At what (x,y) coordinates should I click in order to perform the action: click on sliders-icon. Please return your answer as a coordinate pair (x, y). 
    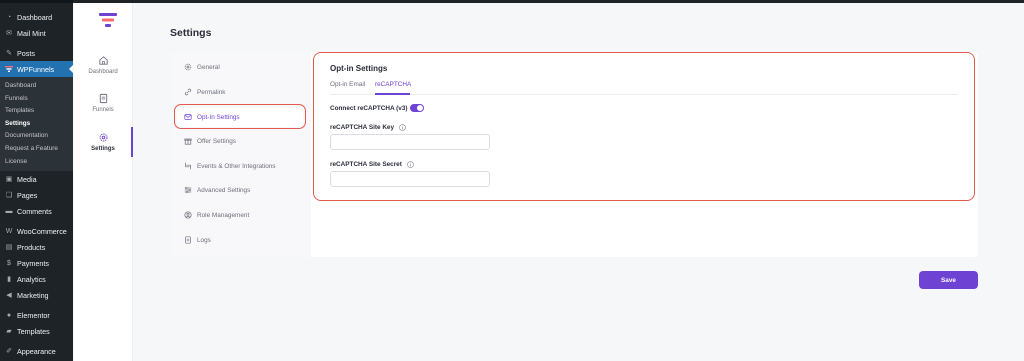
    Looking at the image, I should click on (188, 190).